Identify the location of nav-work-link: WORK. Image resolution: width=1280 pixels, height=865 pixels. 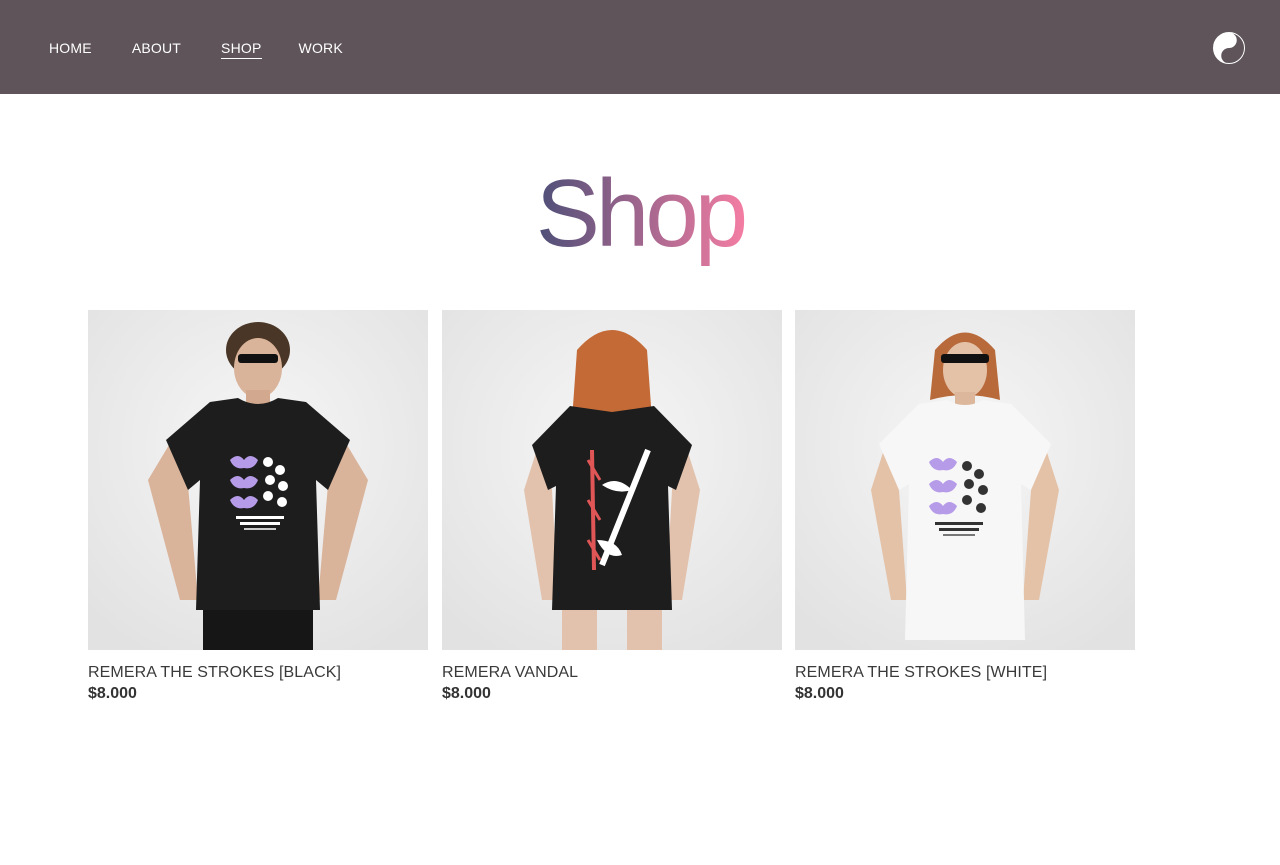
(321, 49).